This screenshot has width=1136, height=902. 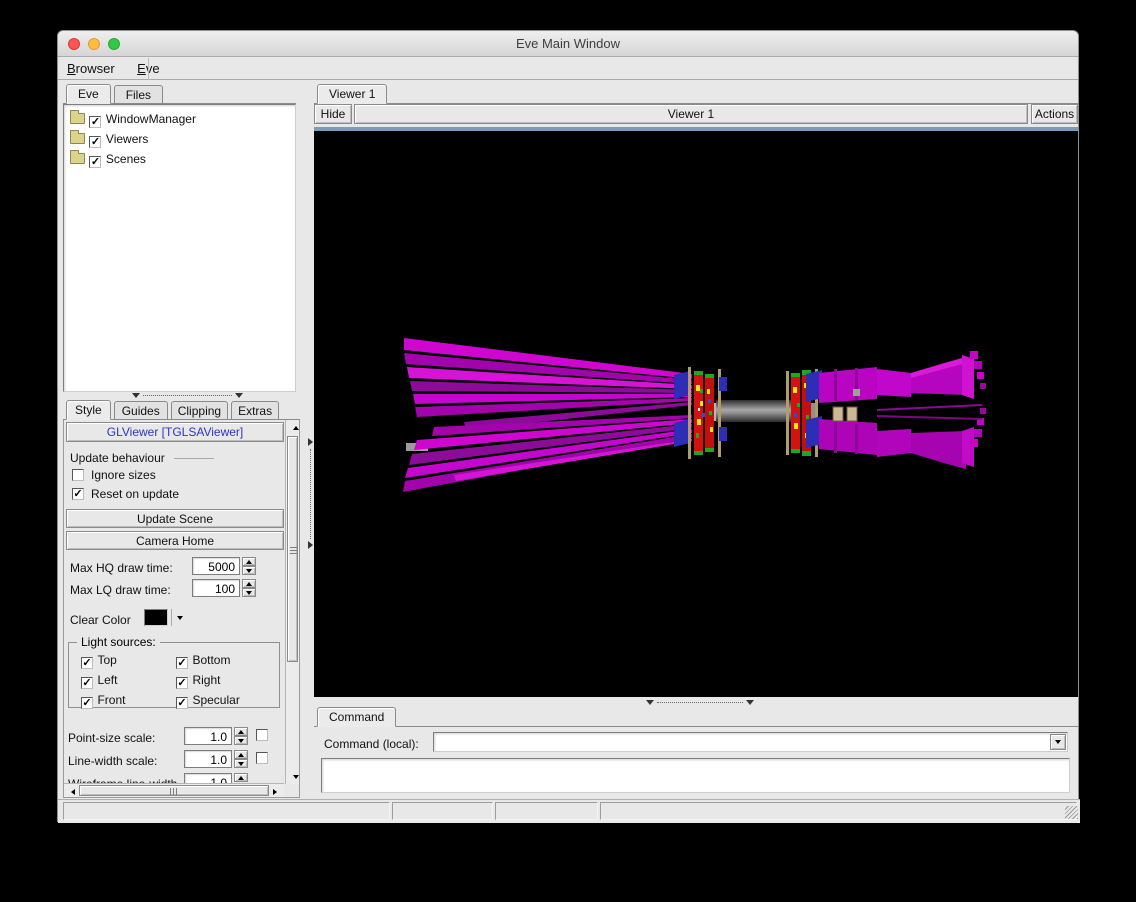 I want to click on command-input, so click(x=750, y=742).